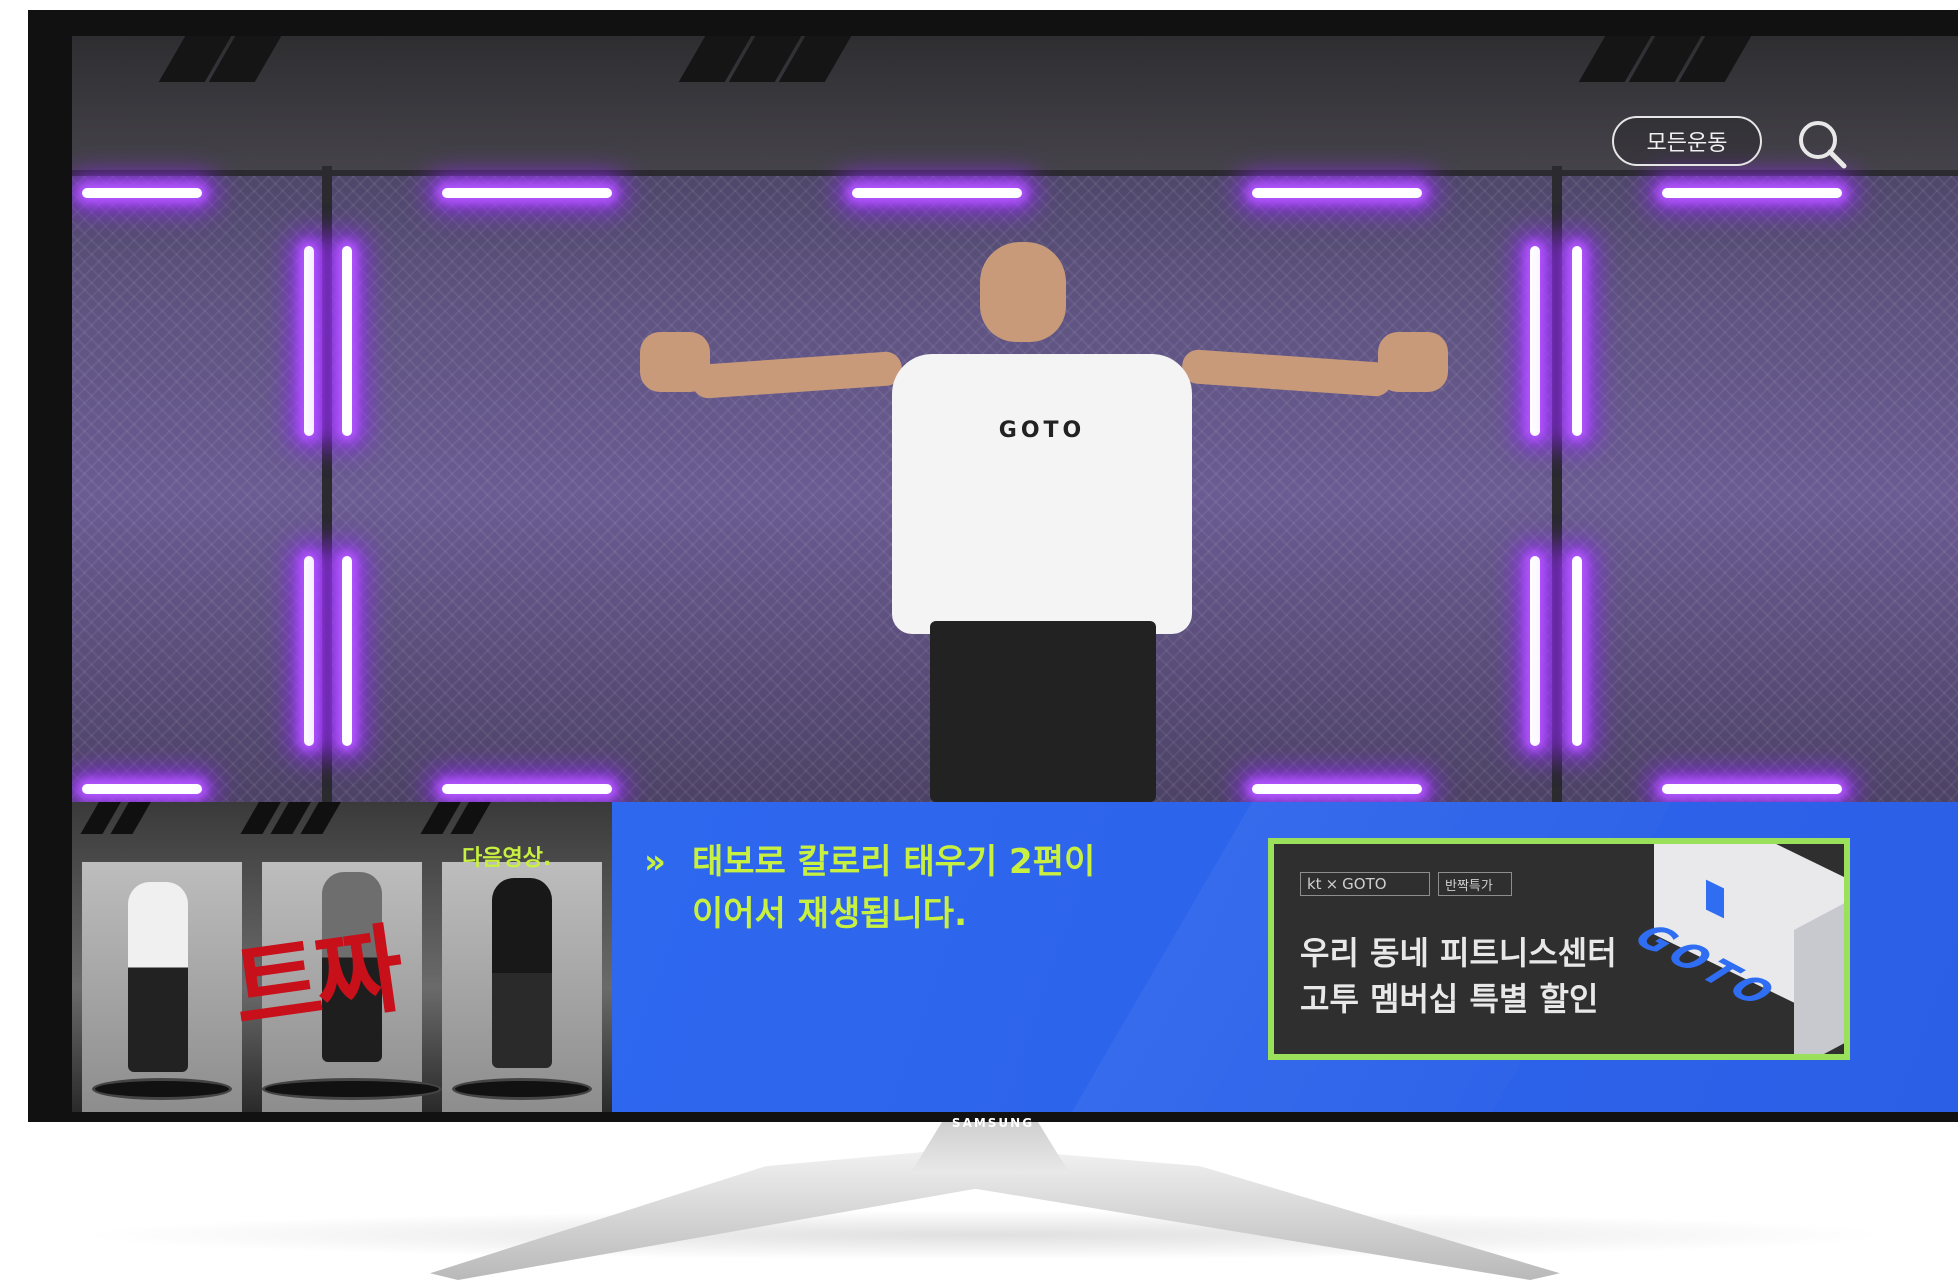  Describe the element at coordinates (1458, 953) in the screenshot. I see `promo-headline-line1: 우리 동네 피트니스센터` at that location.